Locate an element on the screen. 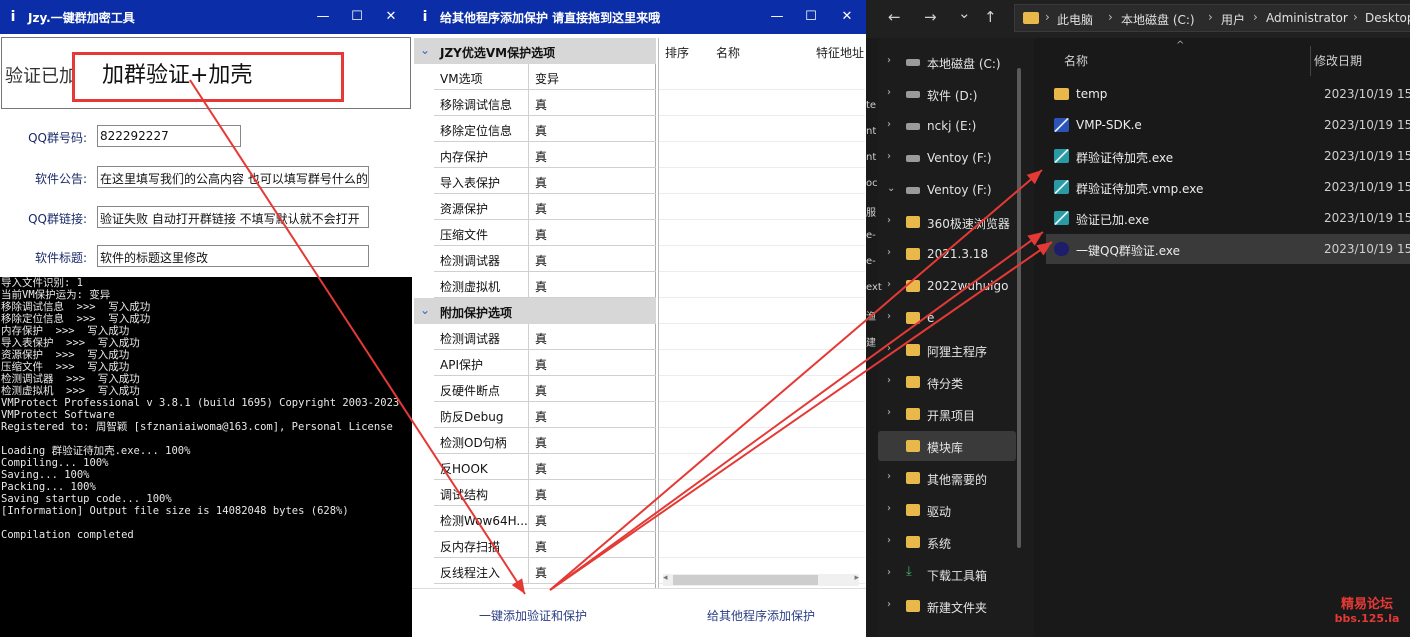 The height and width of the screenshot is (637, 1410). win2-minimize-button: — is located at coordinates (777, 17).